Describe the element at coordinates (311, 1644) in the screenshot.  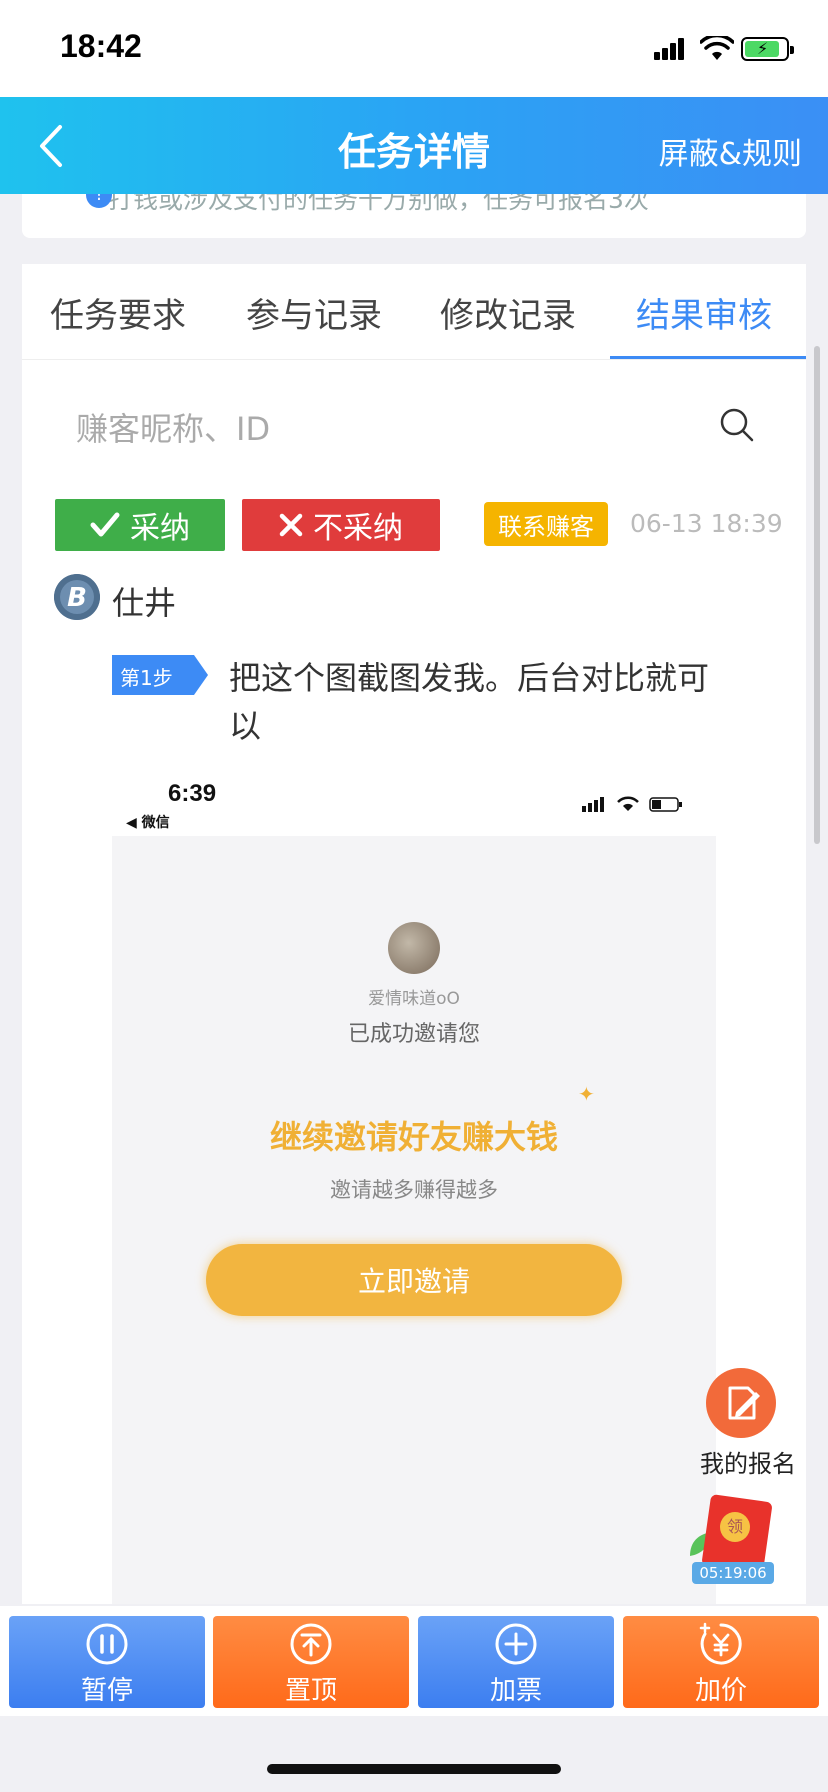
I see `pin-top-icon` at that location.